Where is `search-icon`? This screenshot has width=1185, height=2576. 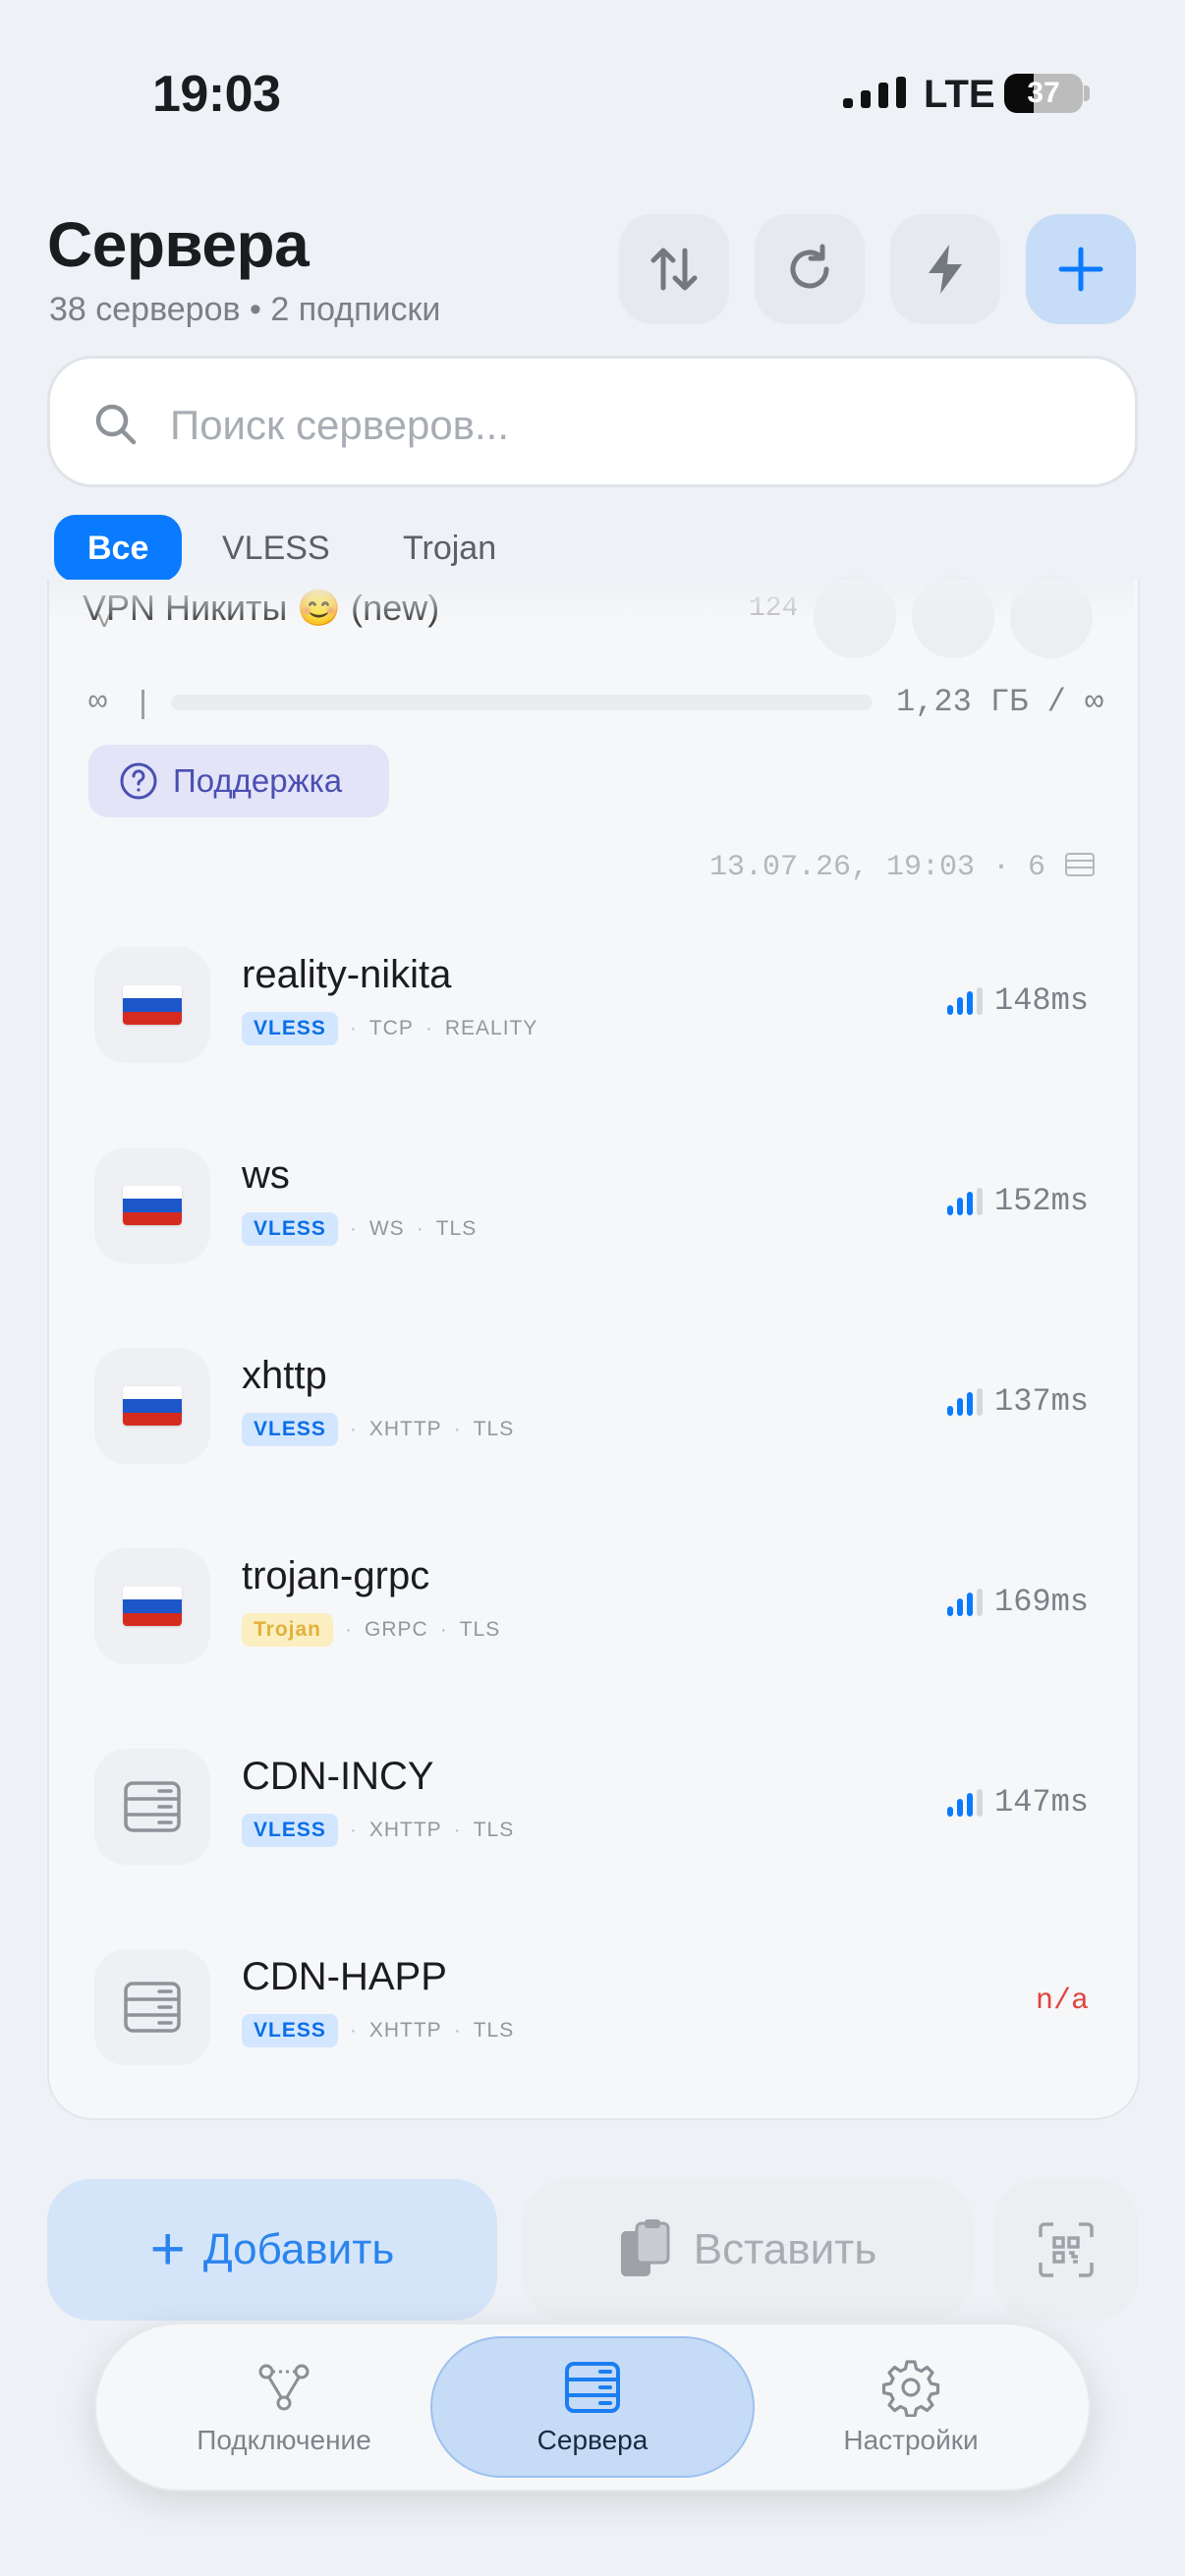 search-icon is located at coordinates (116, 424).